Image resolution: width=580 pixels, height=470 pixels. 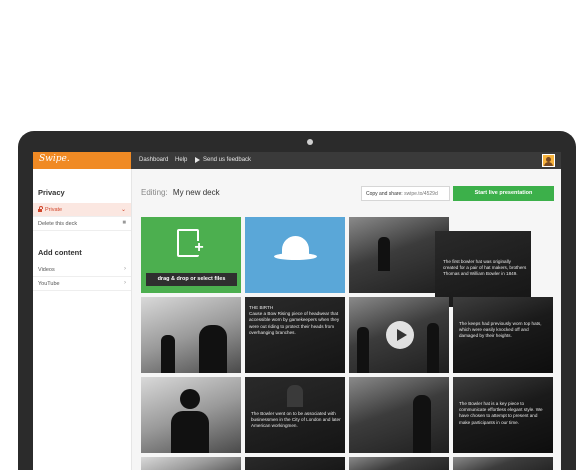 I want to click on add-videos-item: Videos ›, so click(x=82, y=270).